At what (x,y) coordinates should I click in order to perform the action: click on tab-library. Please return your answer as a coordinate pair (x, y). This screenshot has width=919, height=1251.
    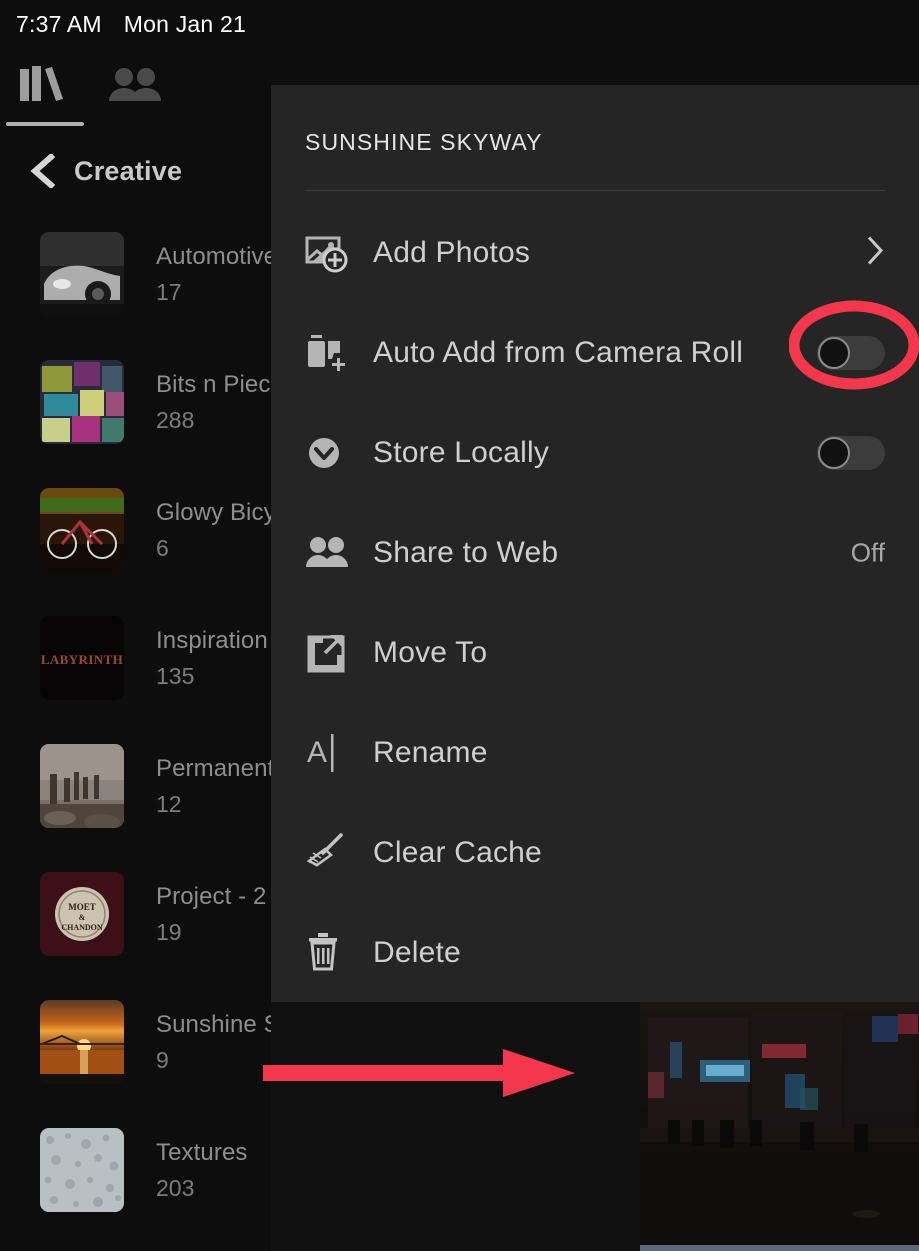
    Looking at the image, I should click on (45, 87).